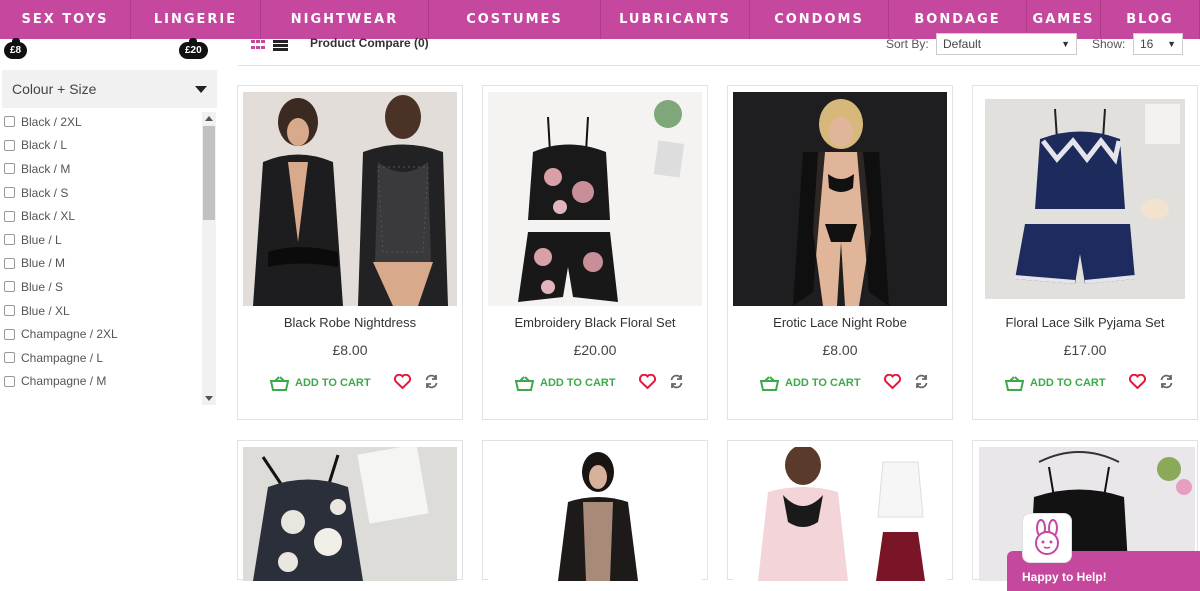  Describe the element at coordinates (62, 357) in the screenshot. I see `filter-option-label: Champagne / L` at that location.